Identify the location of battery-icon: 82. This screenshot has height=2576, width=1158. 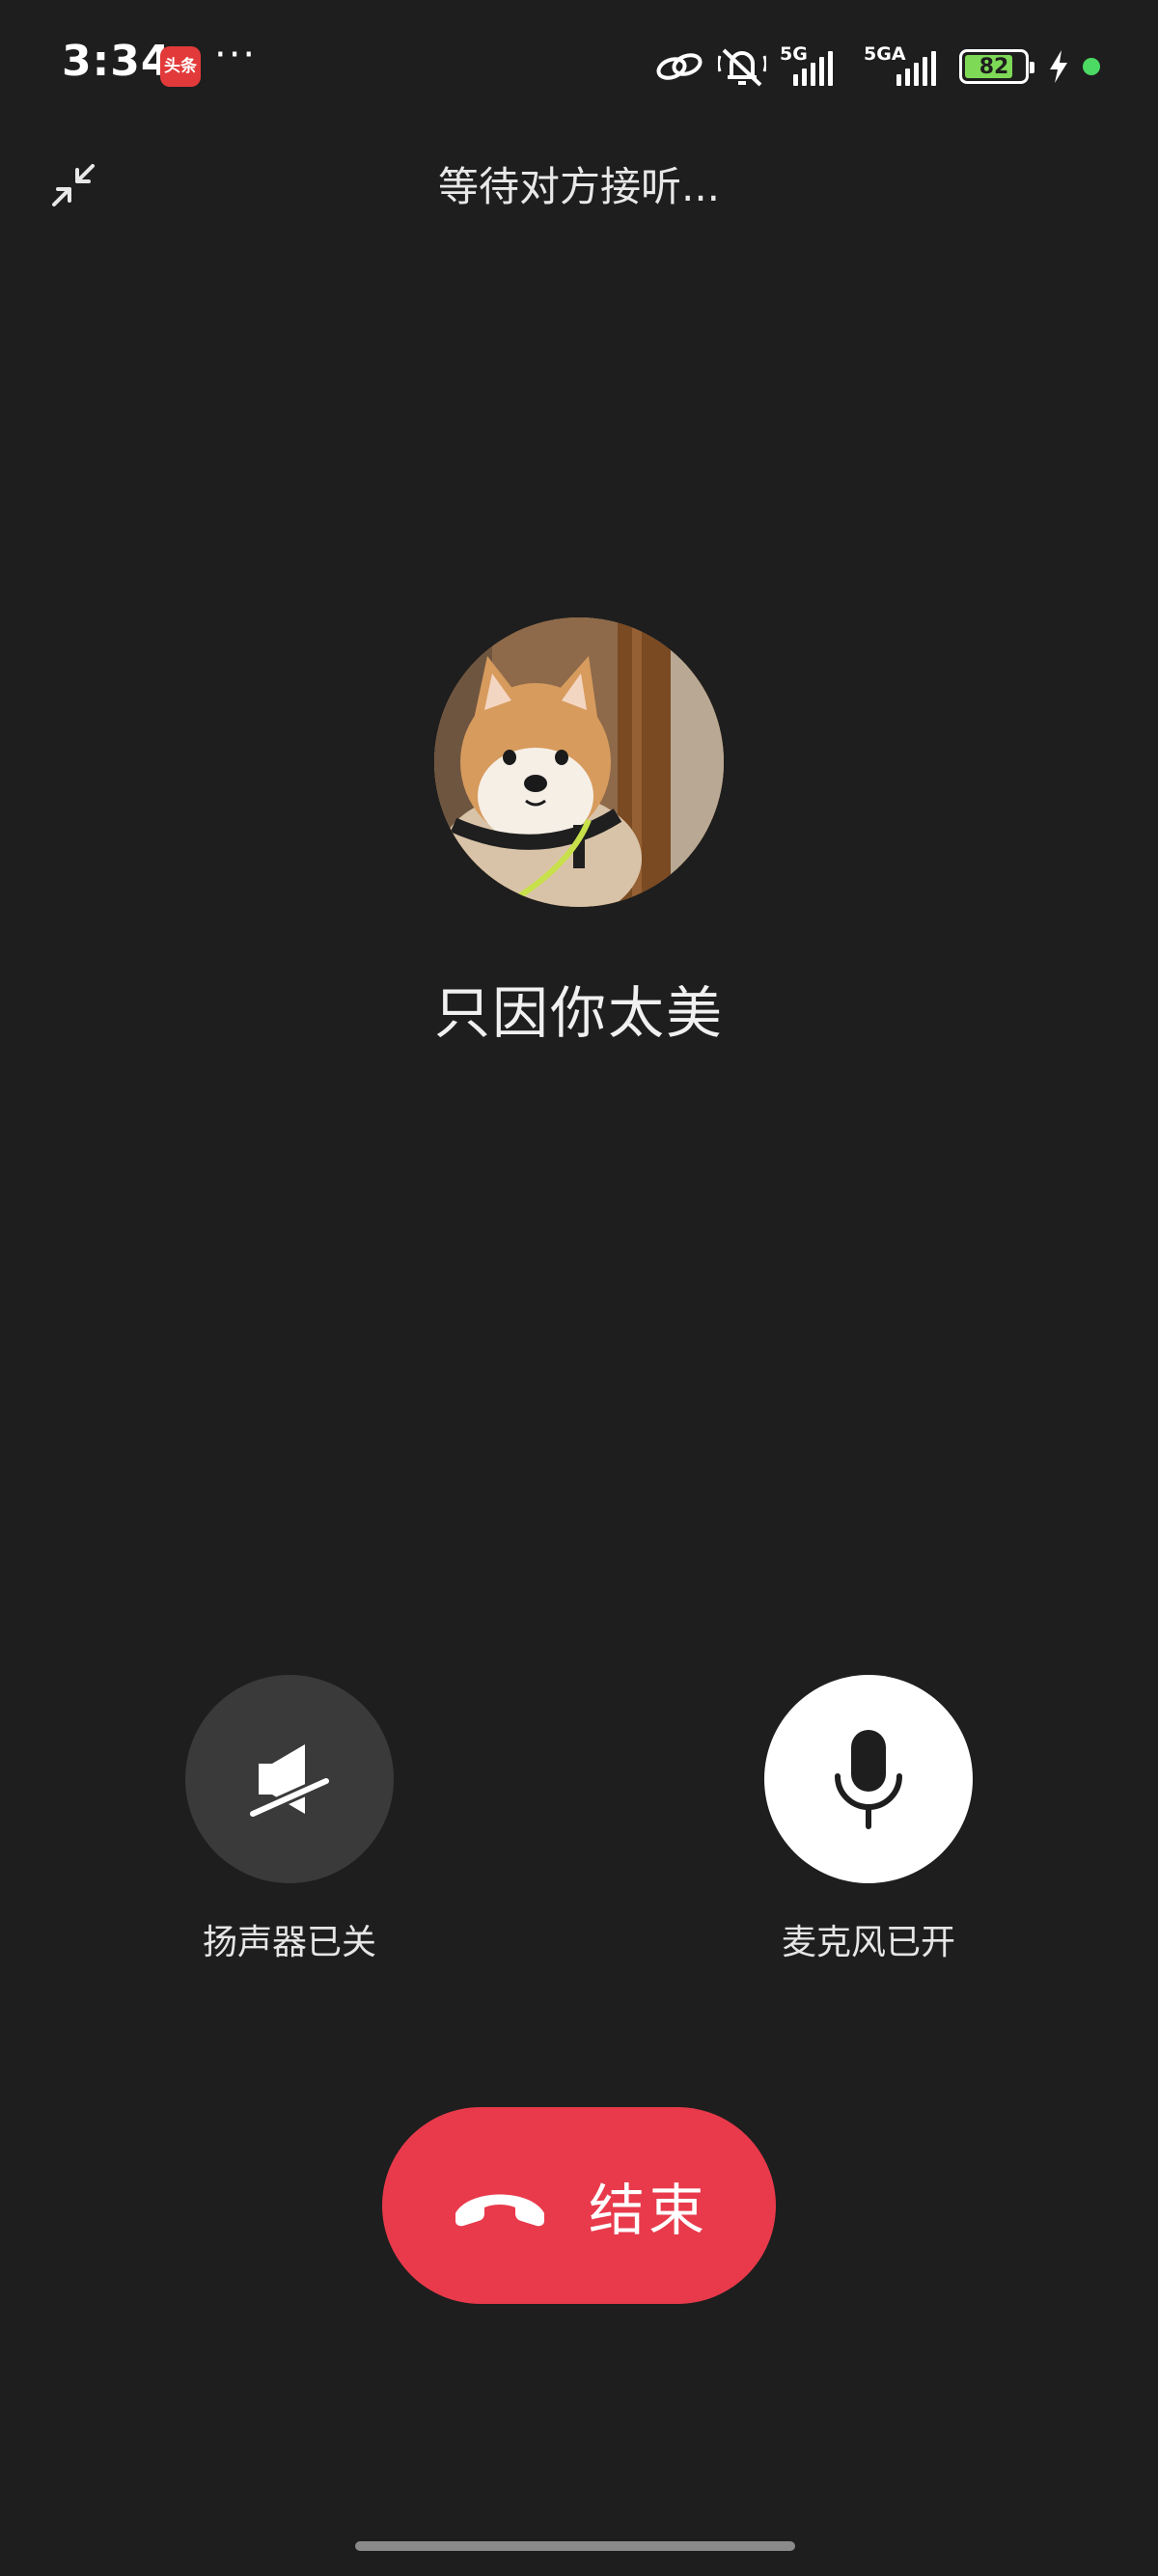
(996, 66).